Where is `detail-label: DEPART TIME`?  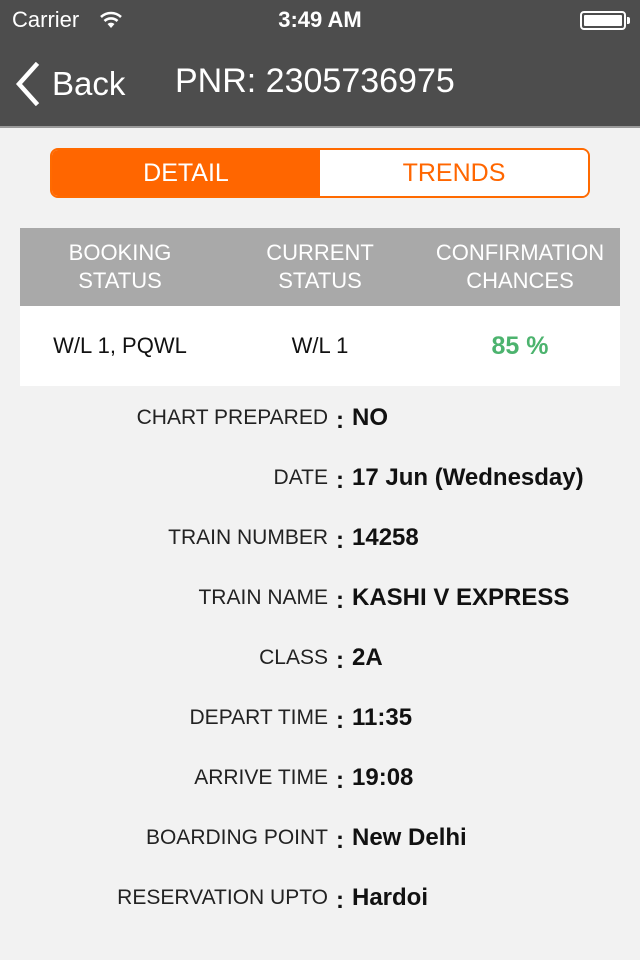 detail-label: DEPART TIME is located at coordinates (258, 717).